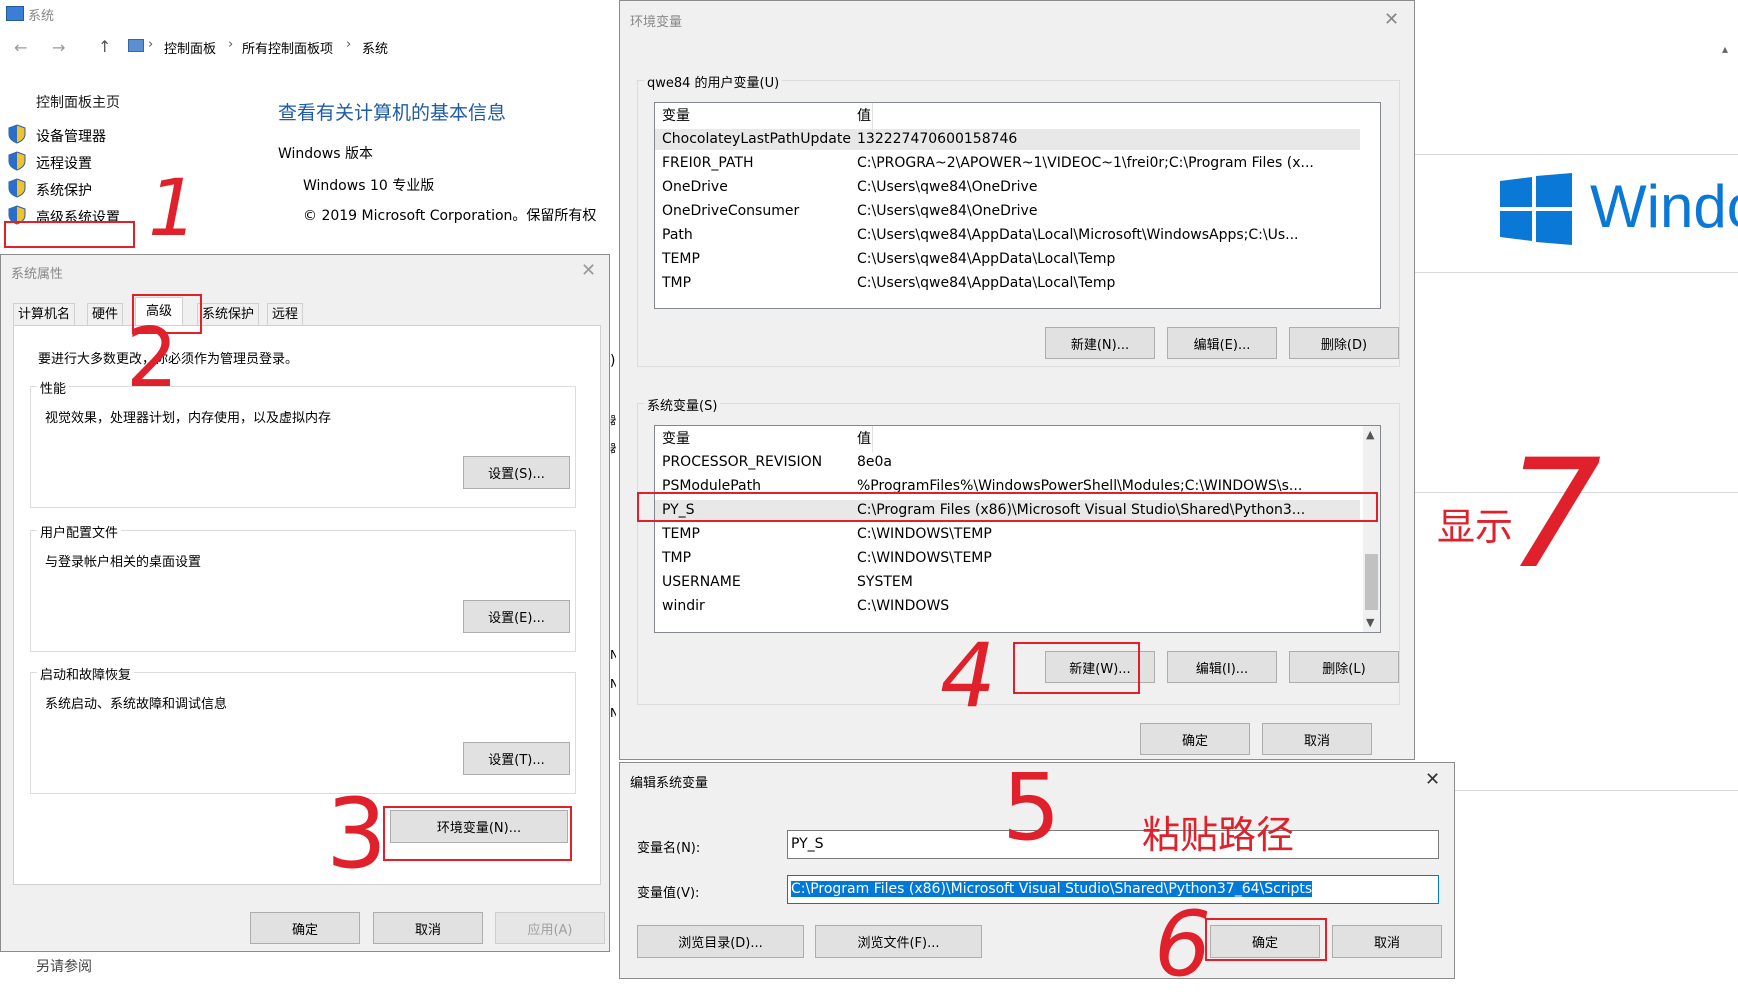 This screenshot has width=1738, height=997. Describe the element at coordinates (1475, 527) in the screenshot. I see `annotation-label-show: 显示` at that location.